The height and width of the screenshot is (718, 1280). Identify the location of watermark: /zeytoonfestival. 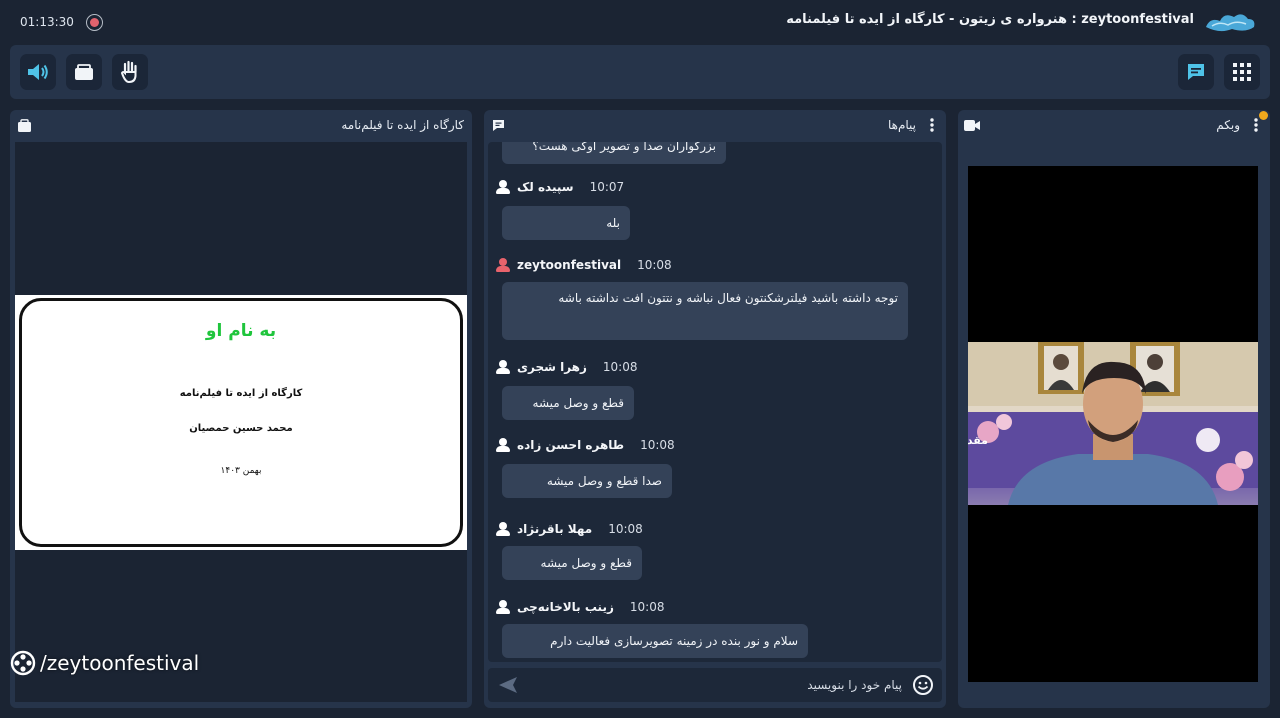
(104, 663).